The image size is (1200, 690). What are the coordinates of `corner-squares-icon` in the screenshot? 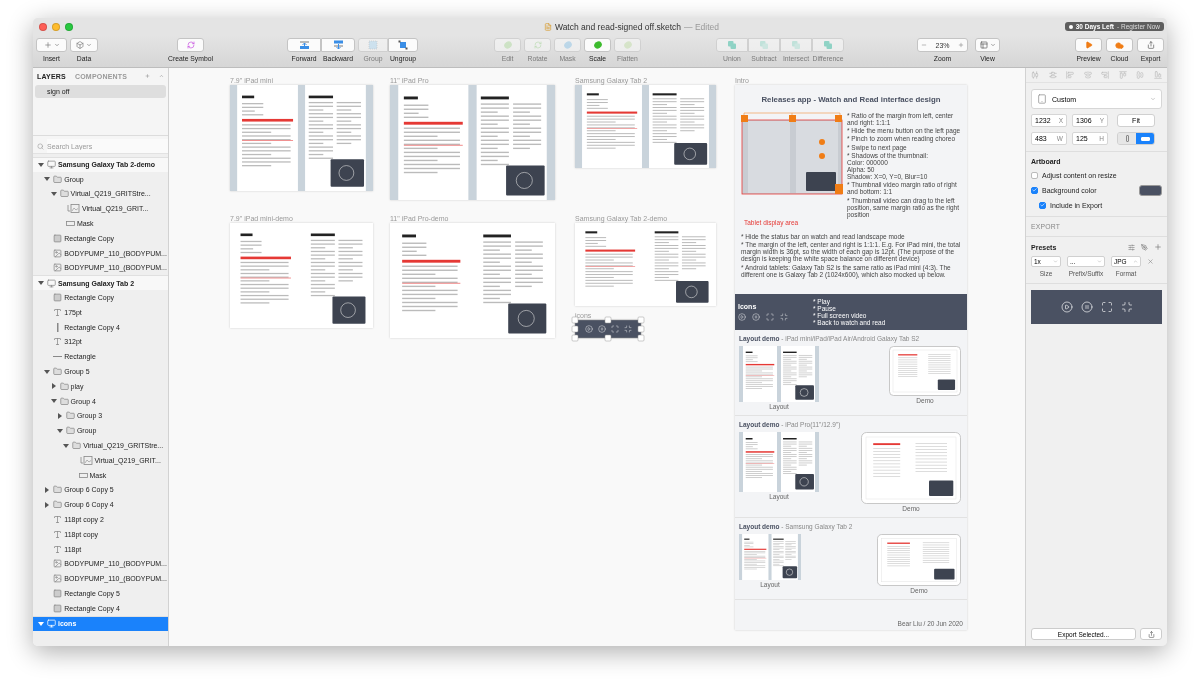 It's located at (403, 45).